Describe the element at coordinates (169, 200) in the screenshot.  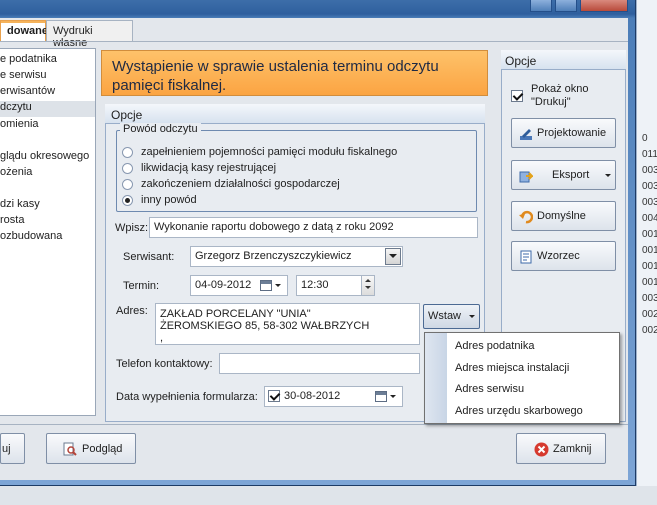
I see `reason-label: inny powód` at that location.